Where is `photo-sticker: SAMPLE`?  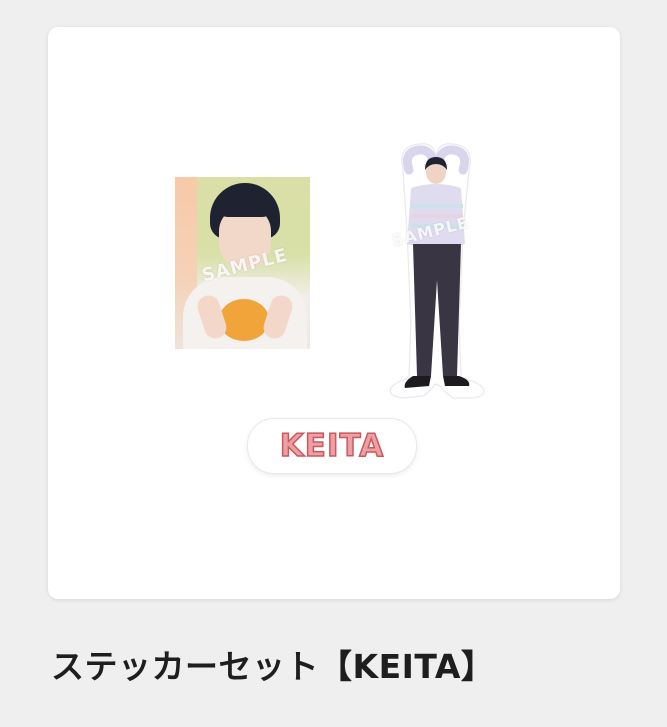
photo-sticker: SAMPLE is located at coordinates (242, 263).